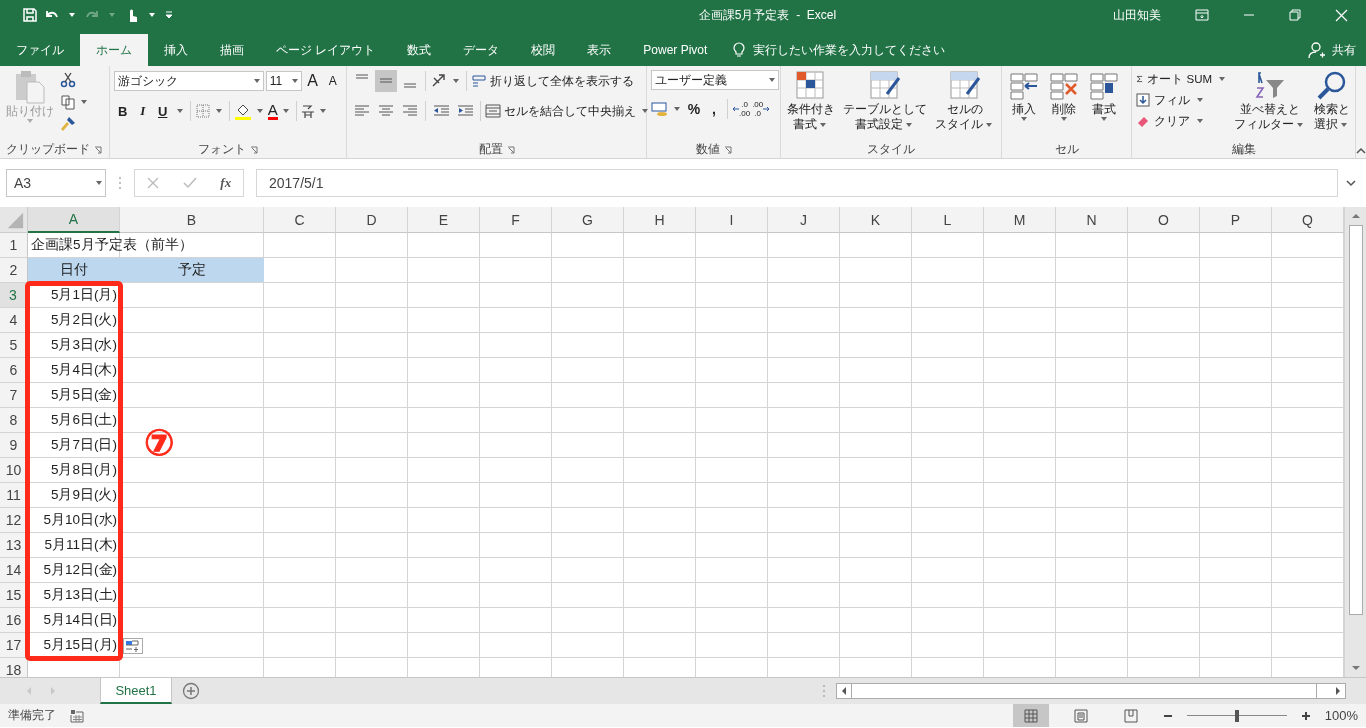 This screenshot has height=728, width=1366. Describe the element at coordinates (1355, 420) in the screenshot. I see `scrollbar-thumb` at that location.